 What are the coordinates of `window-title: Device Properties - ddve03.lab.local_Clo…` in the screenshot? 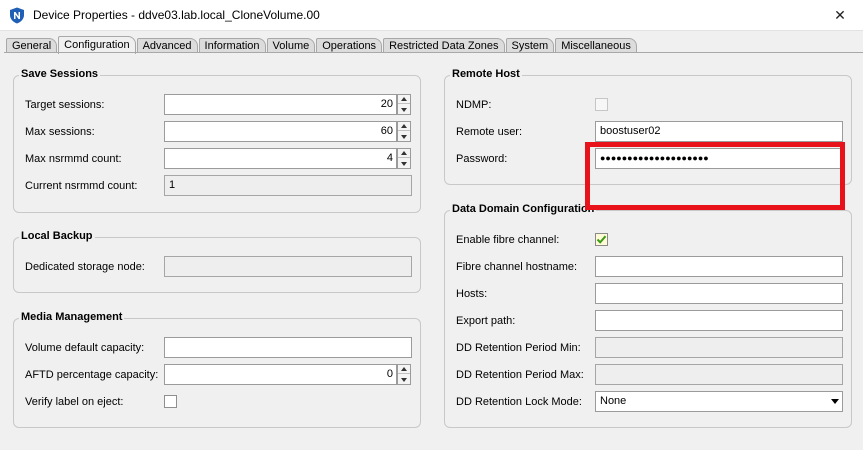 It's located at (176, 15).